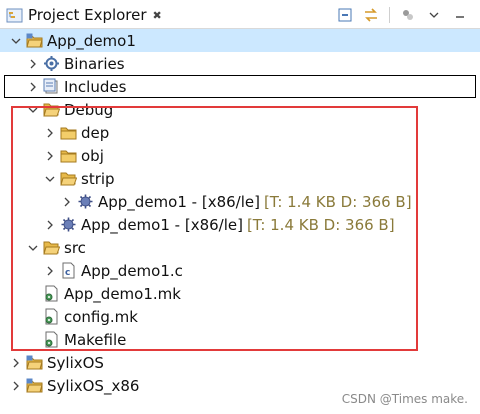  Describe the element at coordinates (240, 63) in the screenshot. I see `tree-item: Binaries` at that location.